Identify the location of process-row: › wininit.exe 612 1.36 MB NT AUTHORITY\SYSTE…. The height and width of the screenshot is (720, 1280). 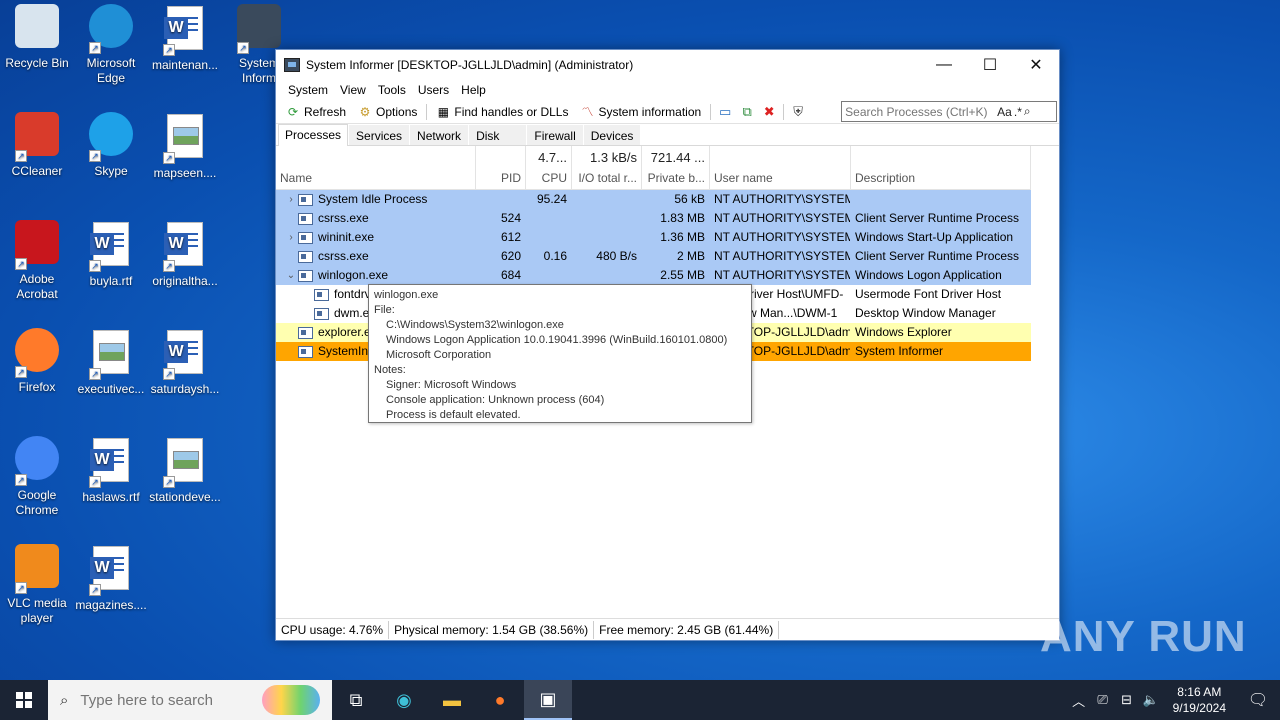
(653, 237).